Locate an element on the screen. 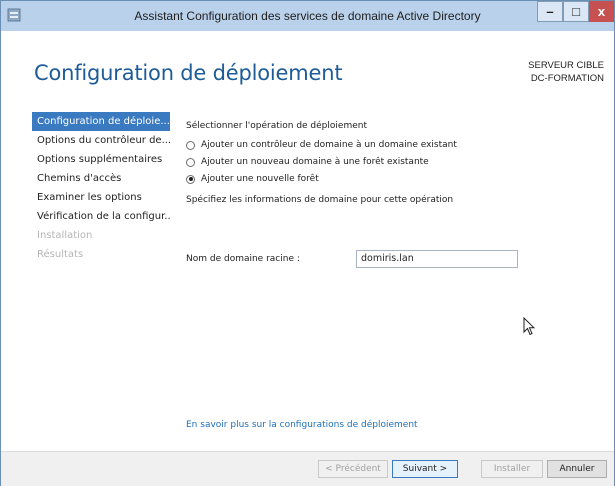 This screenshot has width=615, height=486. radio-add-forest is located at coordinates (190, 179).